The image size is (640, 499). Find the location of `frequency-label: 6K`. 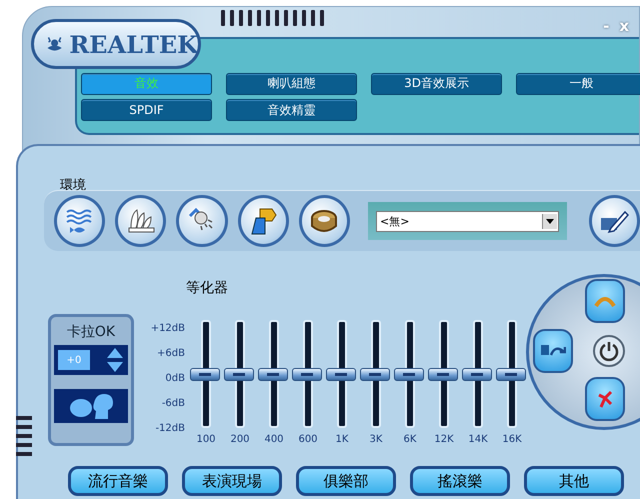

frequency-label: 6K is located at coordinates (410, 439).